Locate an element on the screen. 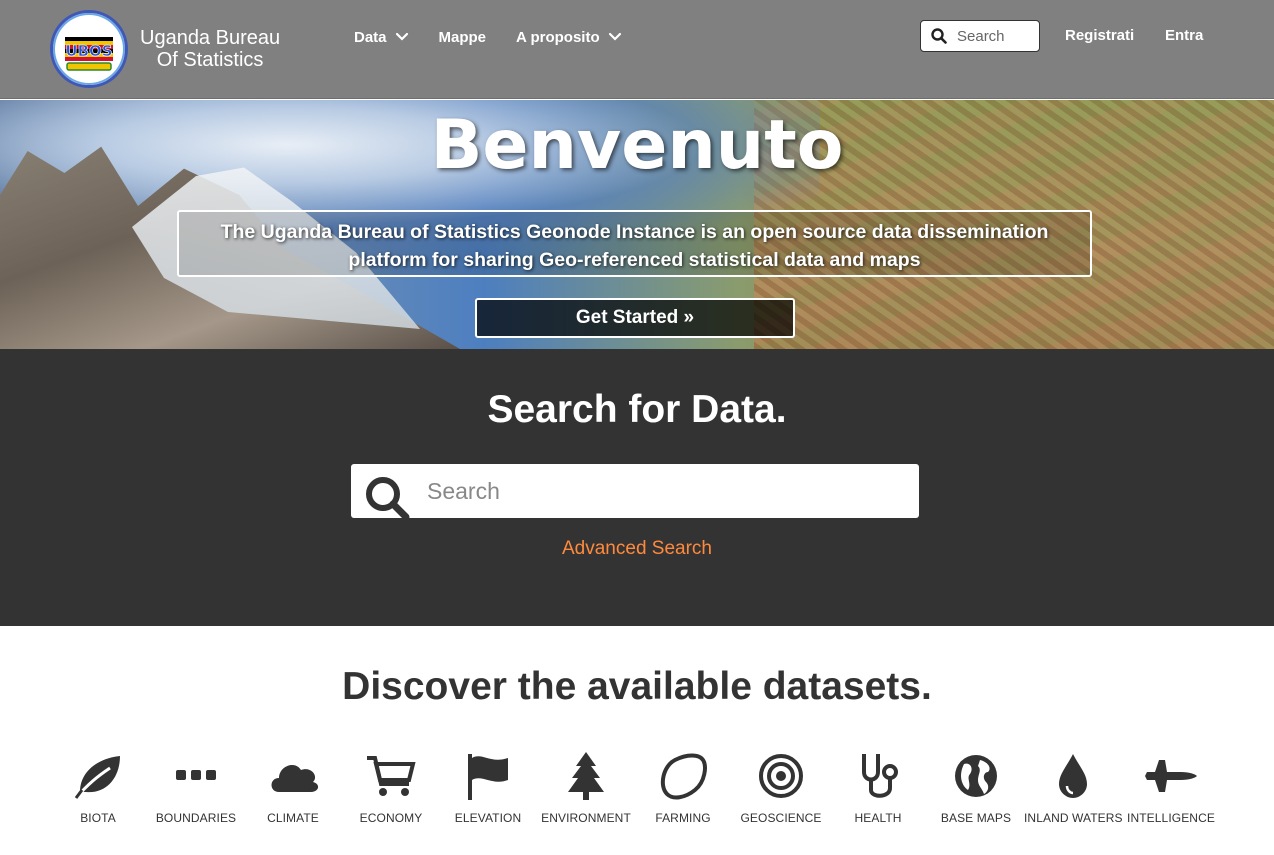  brand-line-2: Of Statistics is located at coordinates (210, 60).